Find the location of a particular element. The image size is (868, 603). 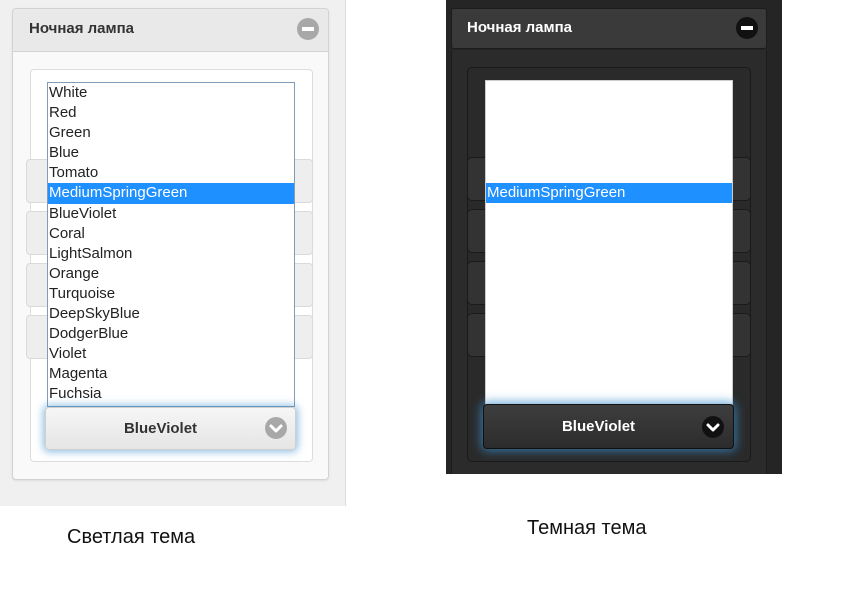

light-collapse-icon is located at coordinates (308, 29).